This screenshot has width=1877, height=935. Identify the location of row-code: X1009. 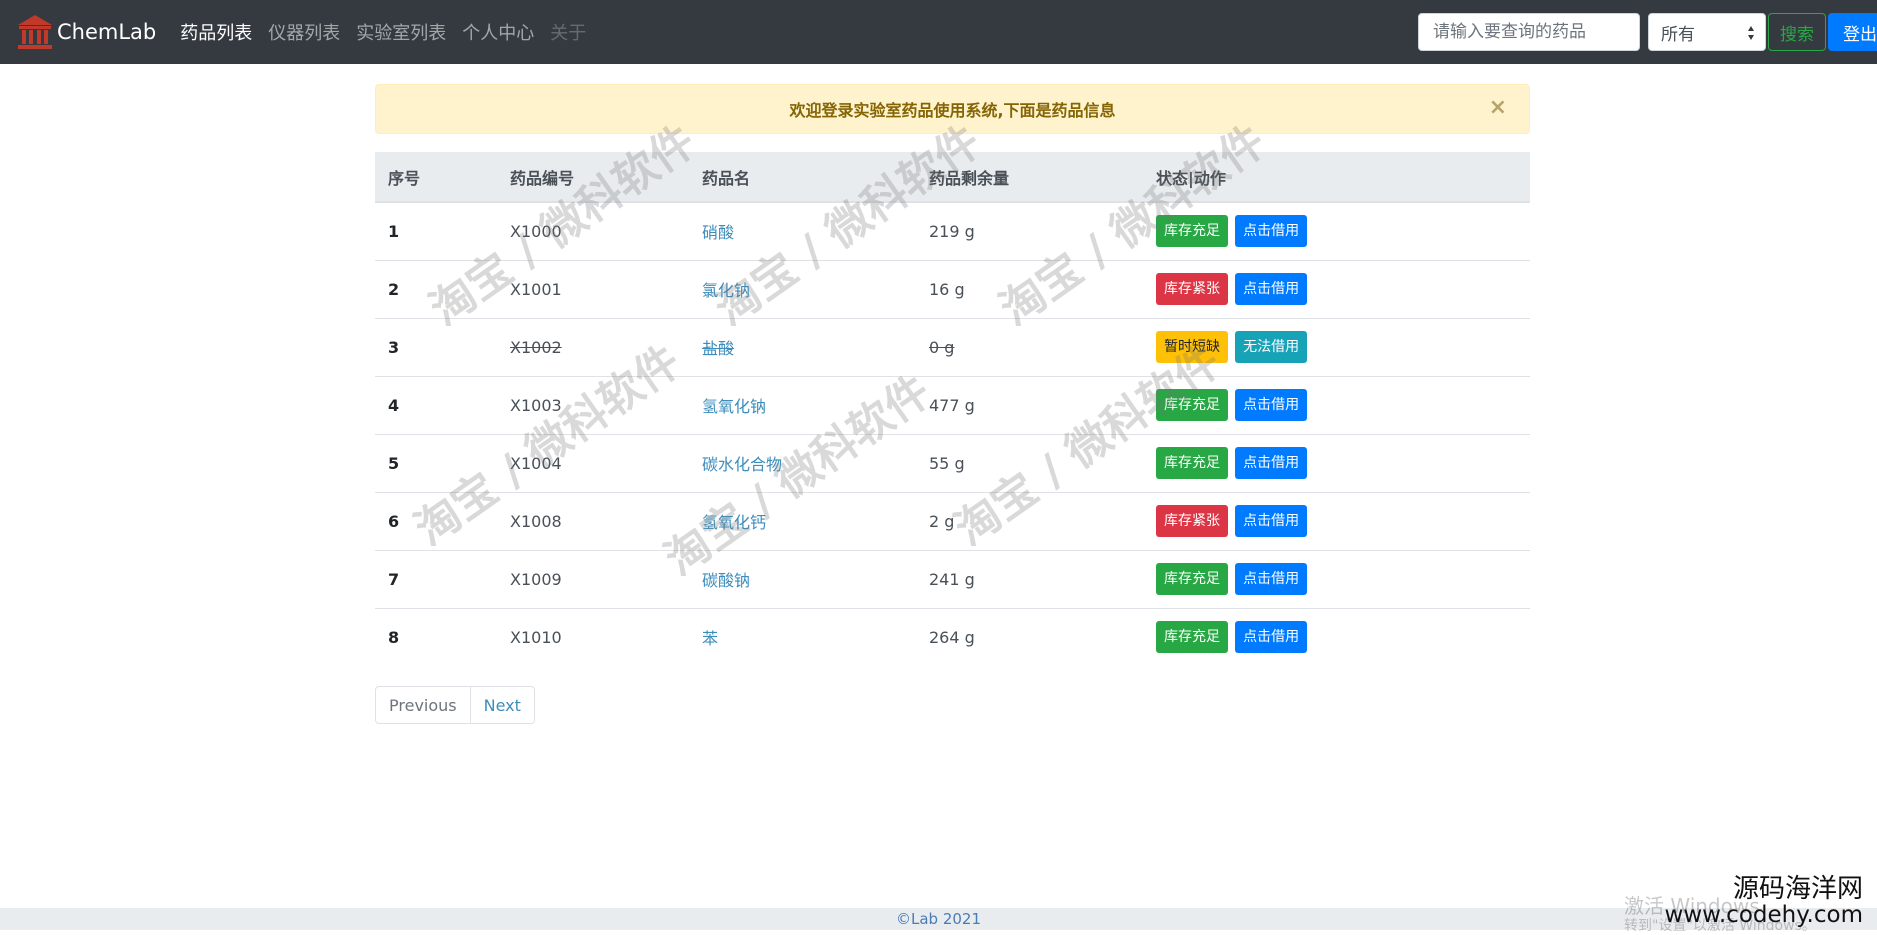
(593, 578).